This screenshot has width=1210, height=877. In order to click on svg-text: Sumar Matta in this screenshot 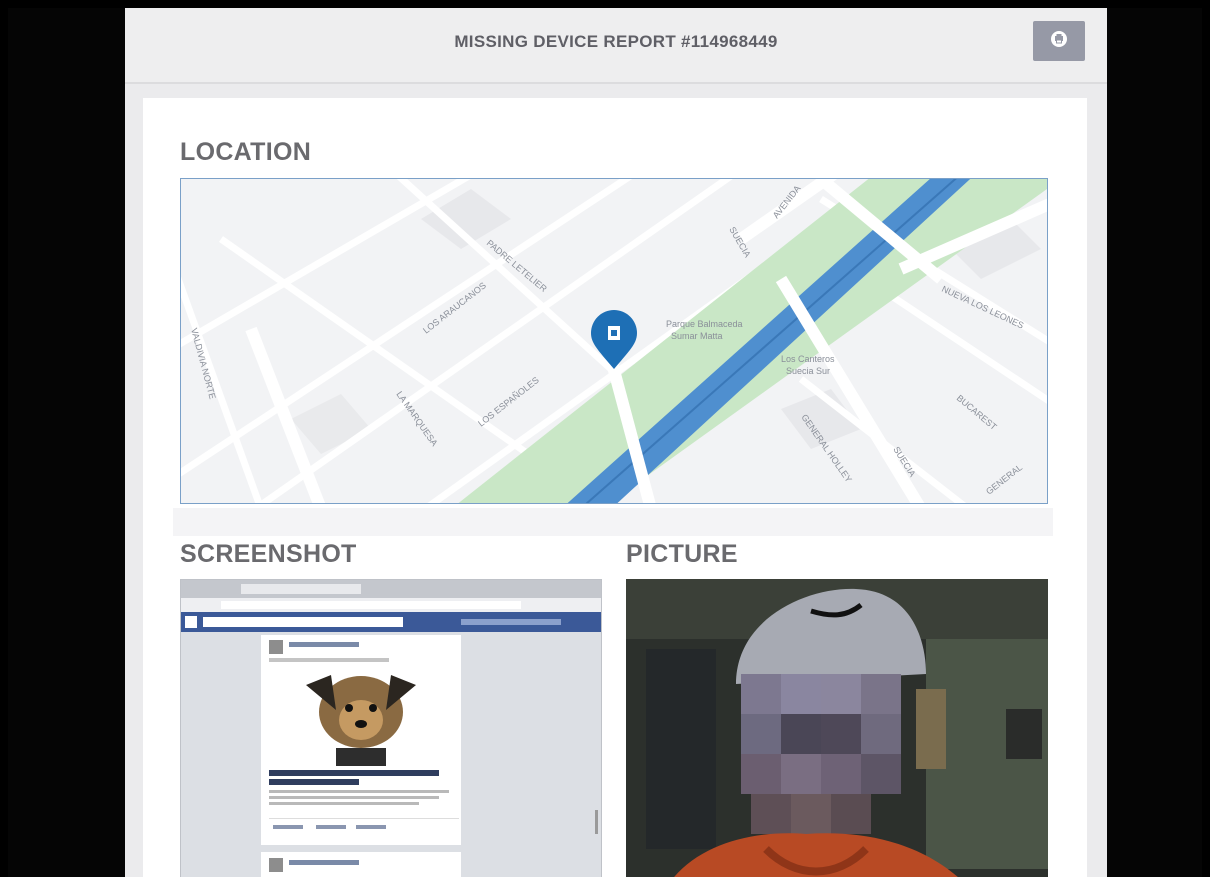, I will do `click(697, 336)`.